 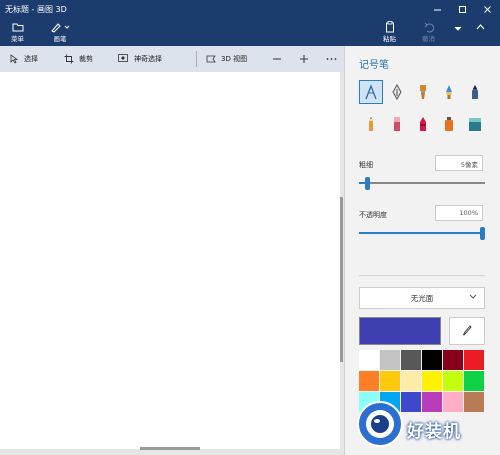 I want to click on opacity-input: 100%, so click(x=459, y=213).